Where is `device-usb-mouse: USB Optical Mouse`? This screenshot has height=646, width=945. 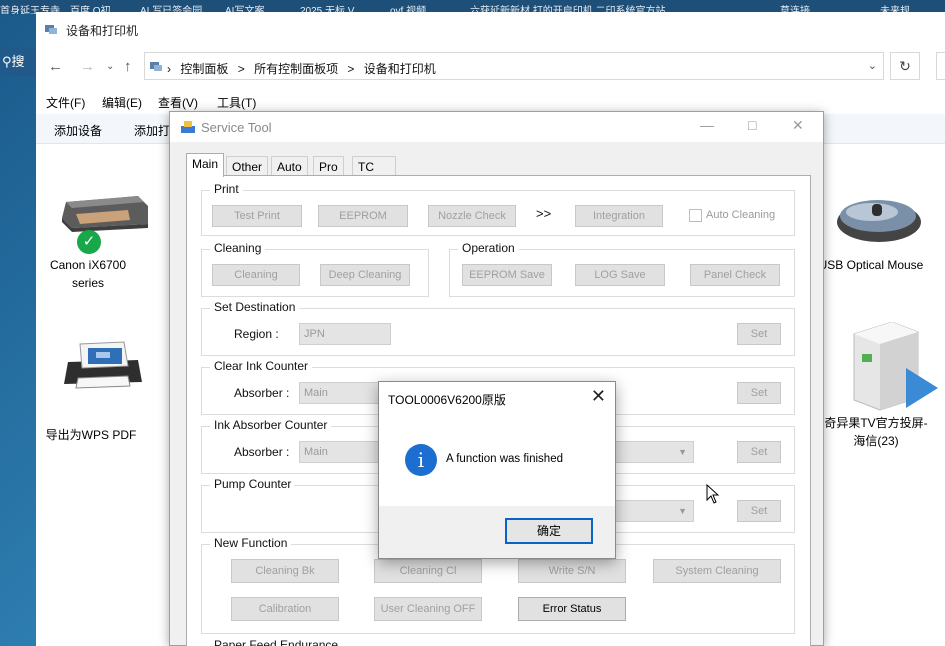 device-usb-mouse: USB Optical Mouse is located at coordinates (876, 247).